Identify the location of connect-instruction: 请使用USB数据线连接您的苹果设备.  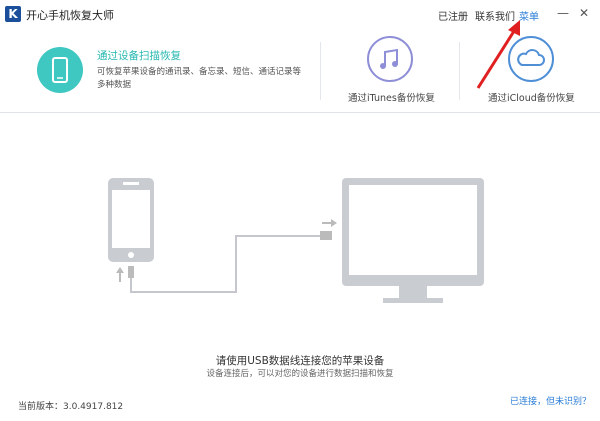
(300, 361).